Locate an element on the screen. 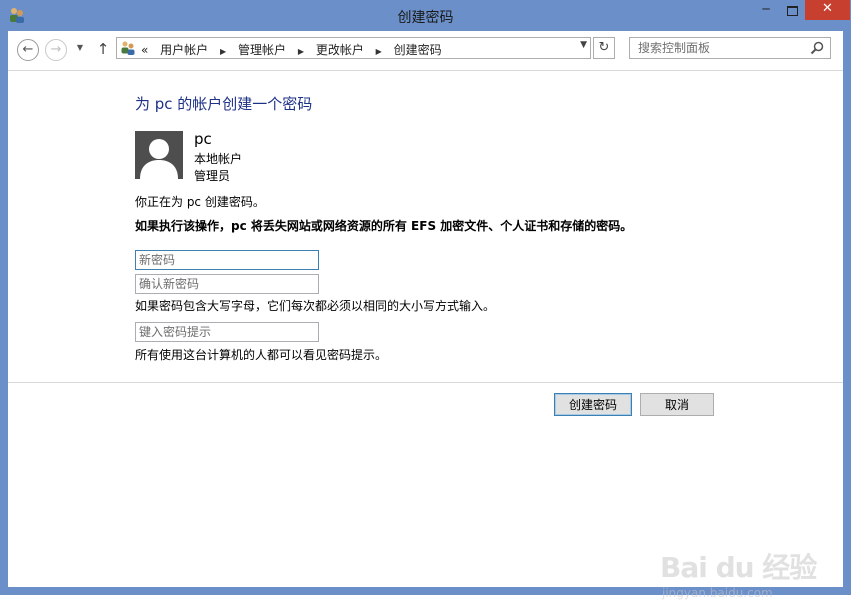 The height and width of the screenshot is (608, 851). confirm-password-field is located at coordinates (227, 284).